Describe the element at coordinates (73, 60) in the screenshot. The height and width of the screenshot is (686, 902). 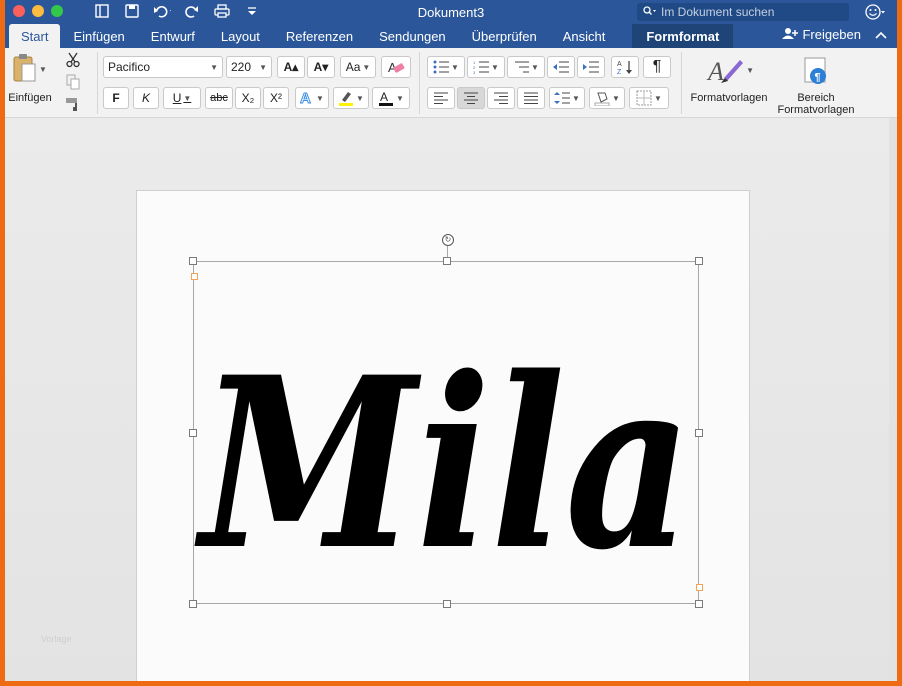
I see `scissors-icon` at that location.